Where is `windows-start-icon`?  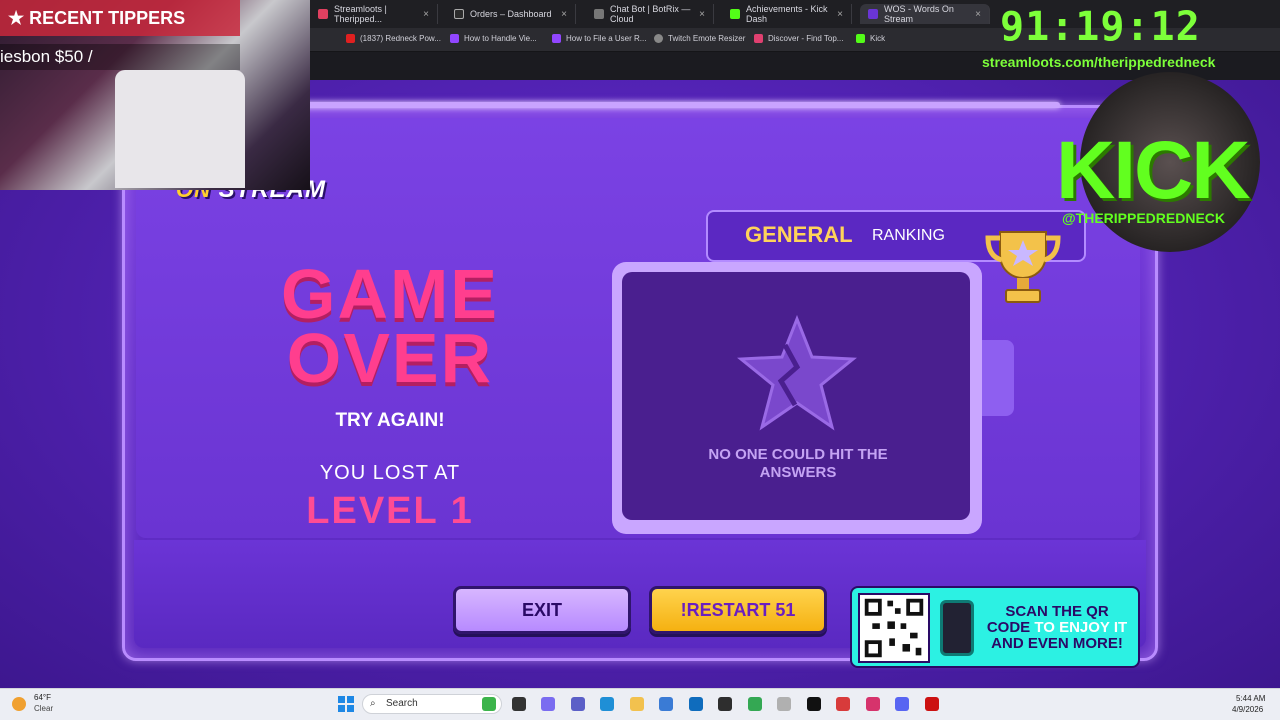
windows-start-icon is located at coordinates (346, 704).